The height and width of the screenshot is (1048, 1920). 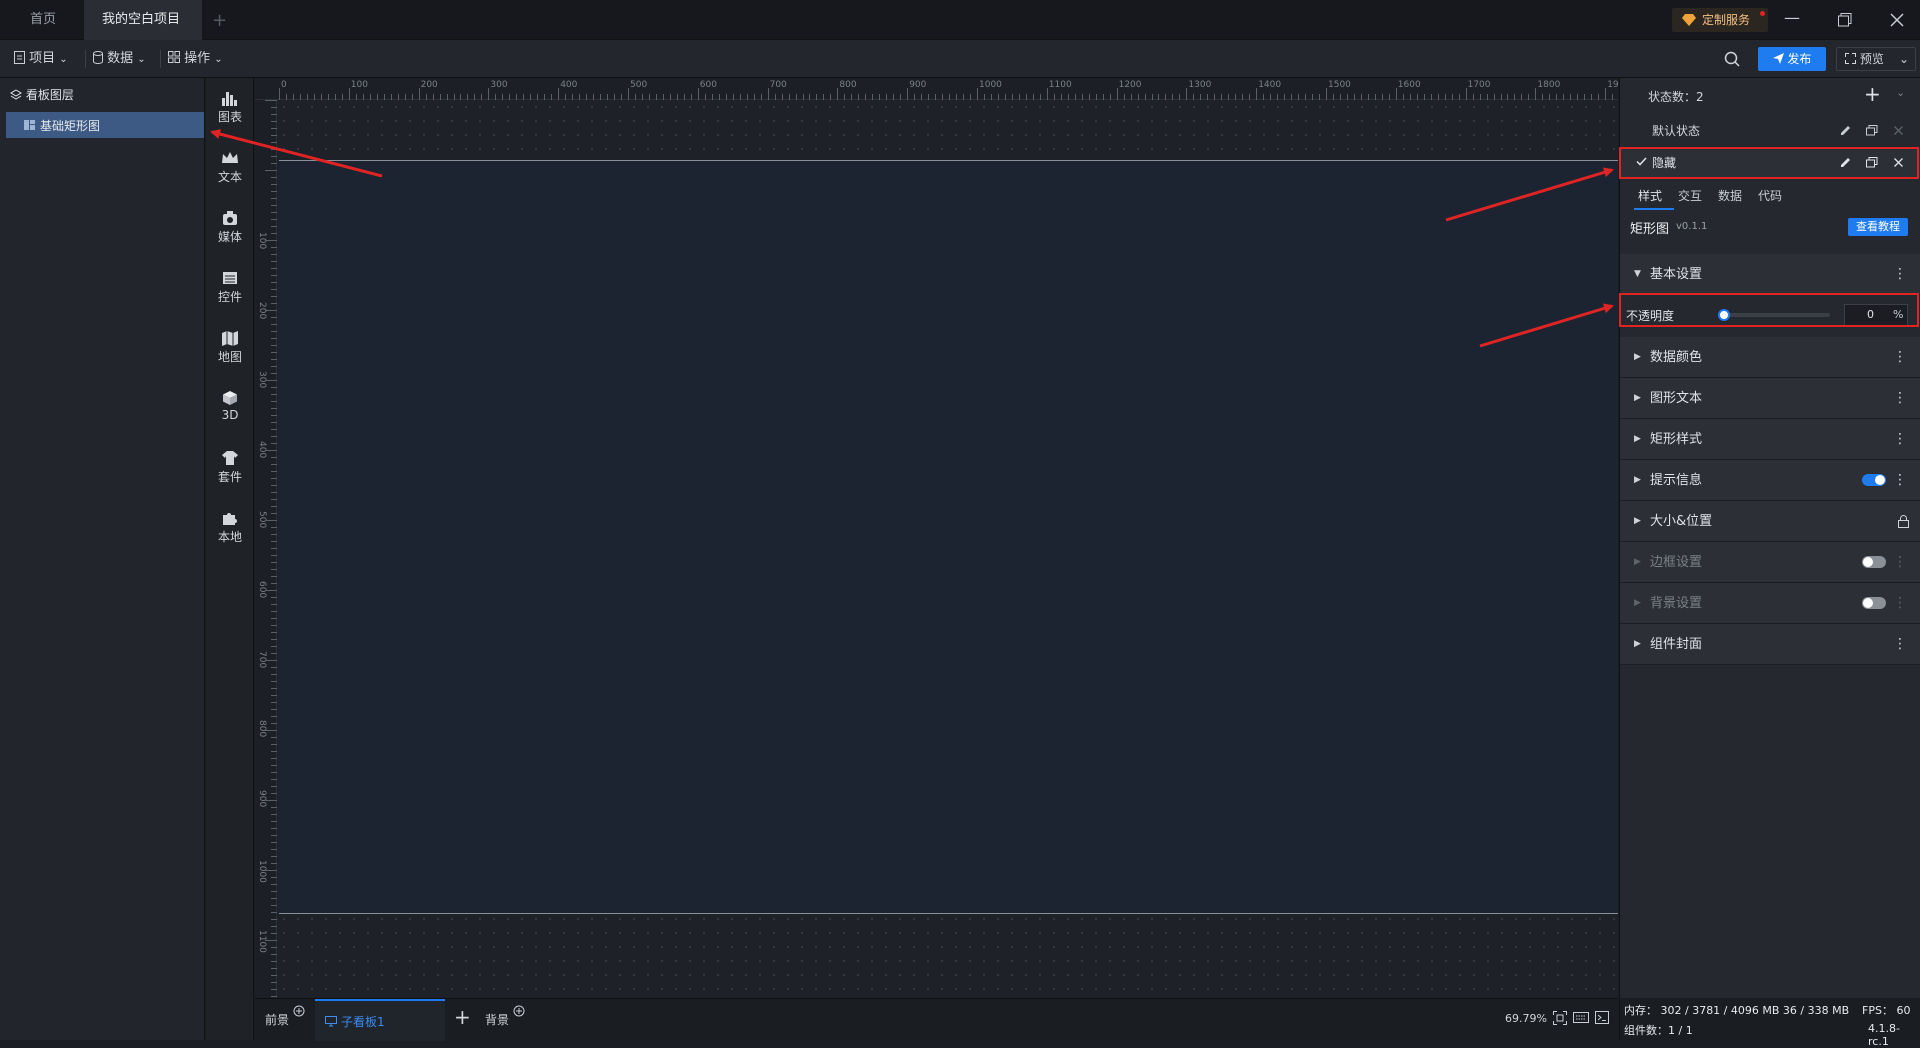 I want to click on data-menu-button: 数据 ⌄, so click(x=119, y=59).